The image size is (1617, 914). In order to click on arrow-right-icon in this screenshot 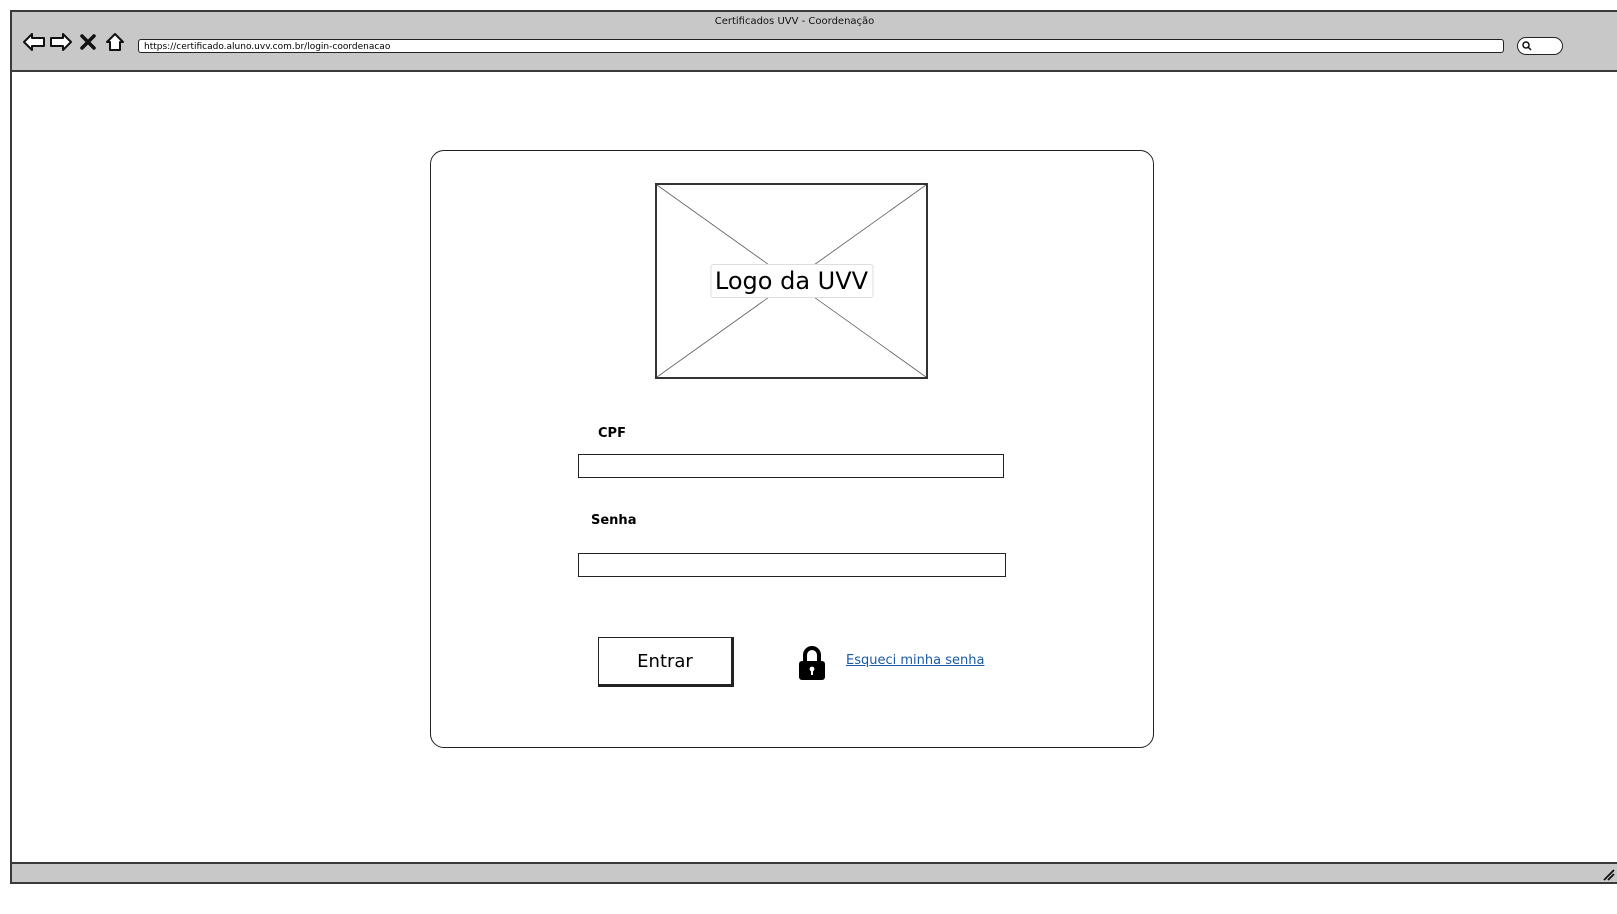, I will do `click(60, 41)`.